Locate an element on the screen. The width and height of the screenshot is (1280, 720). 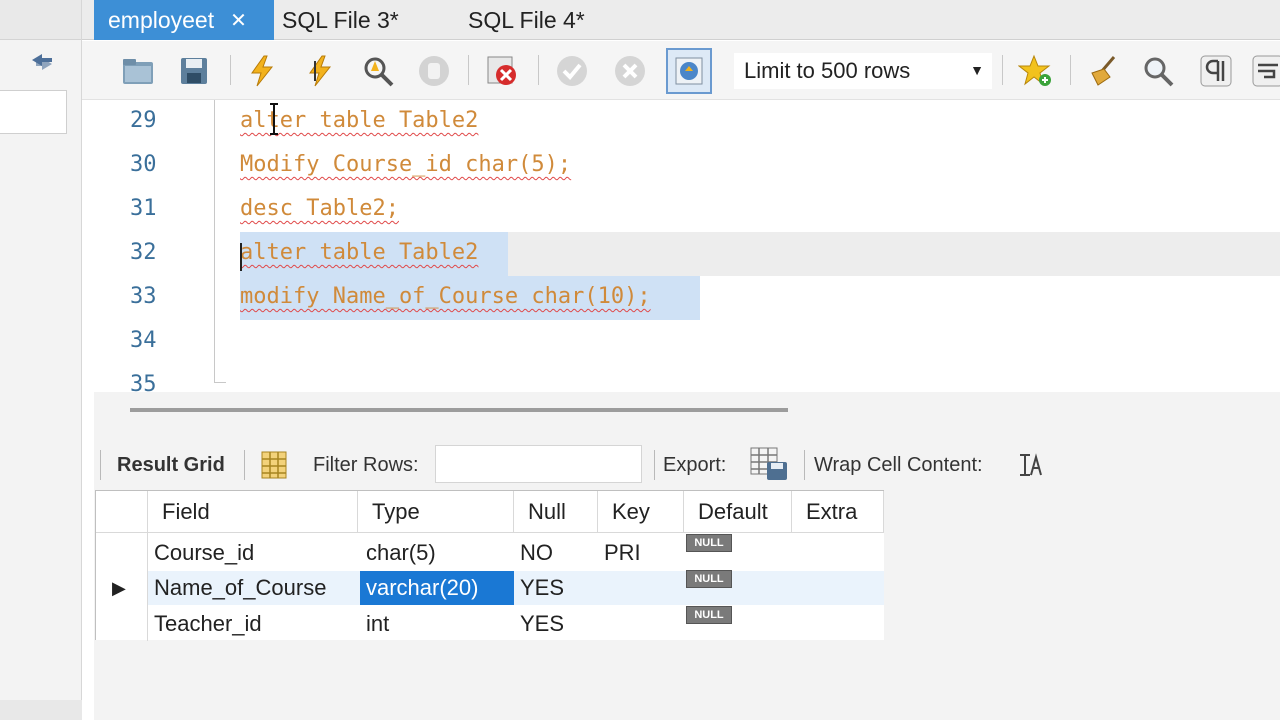
tab-sql-file-4: SQL File 4* is located at coordinates (544, 20).